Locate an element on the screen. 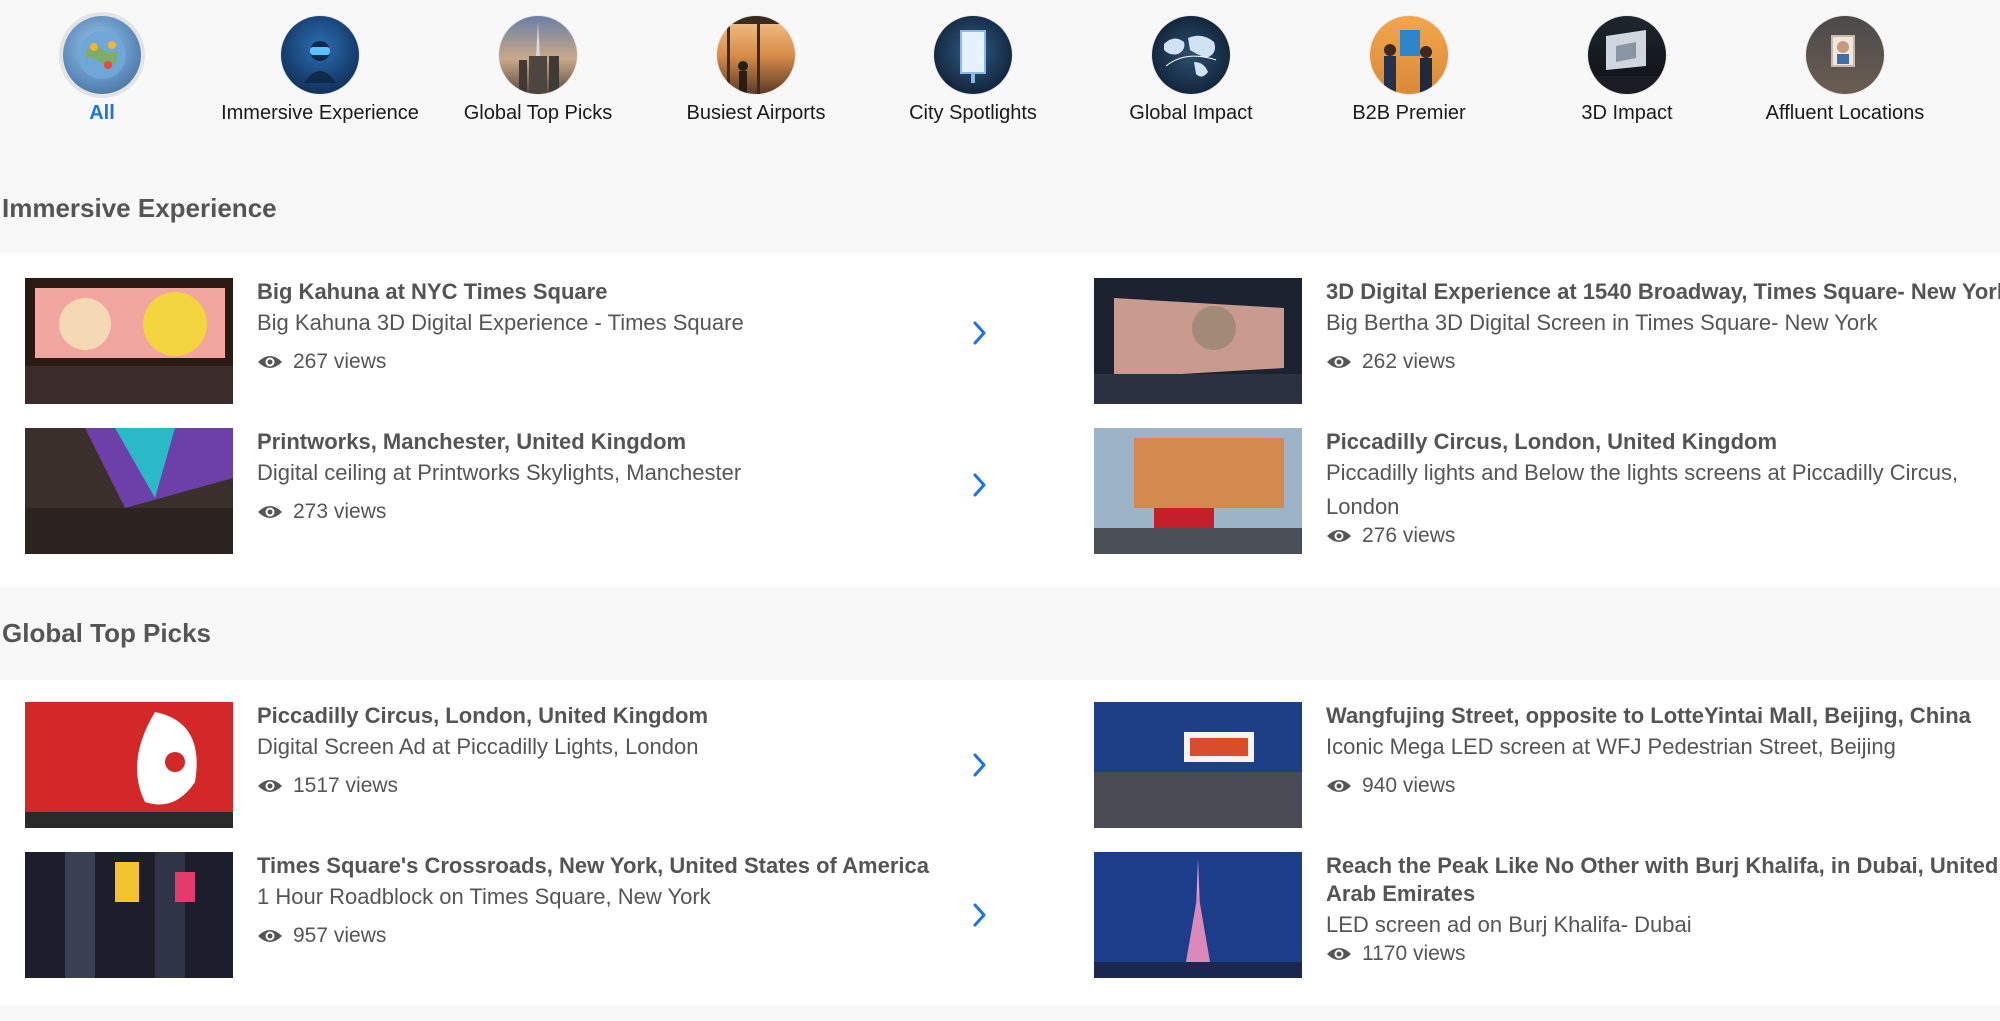 Image resolution: width=2000 pixels, height=1021 pixels. card-views: 1170 views is located at coordinates (1663, 954).